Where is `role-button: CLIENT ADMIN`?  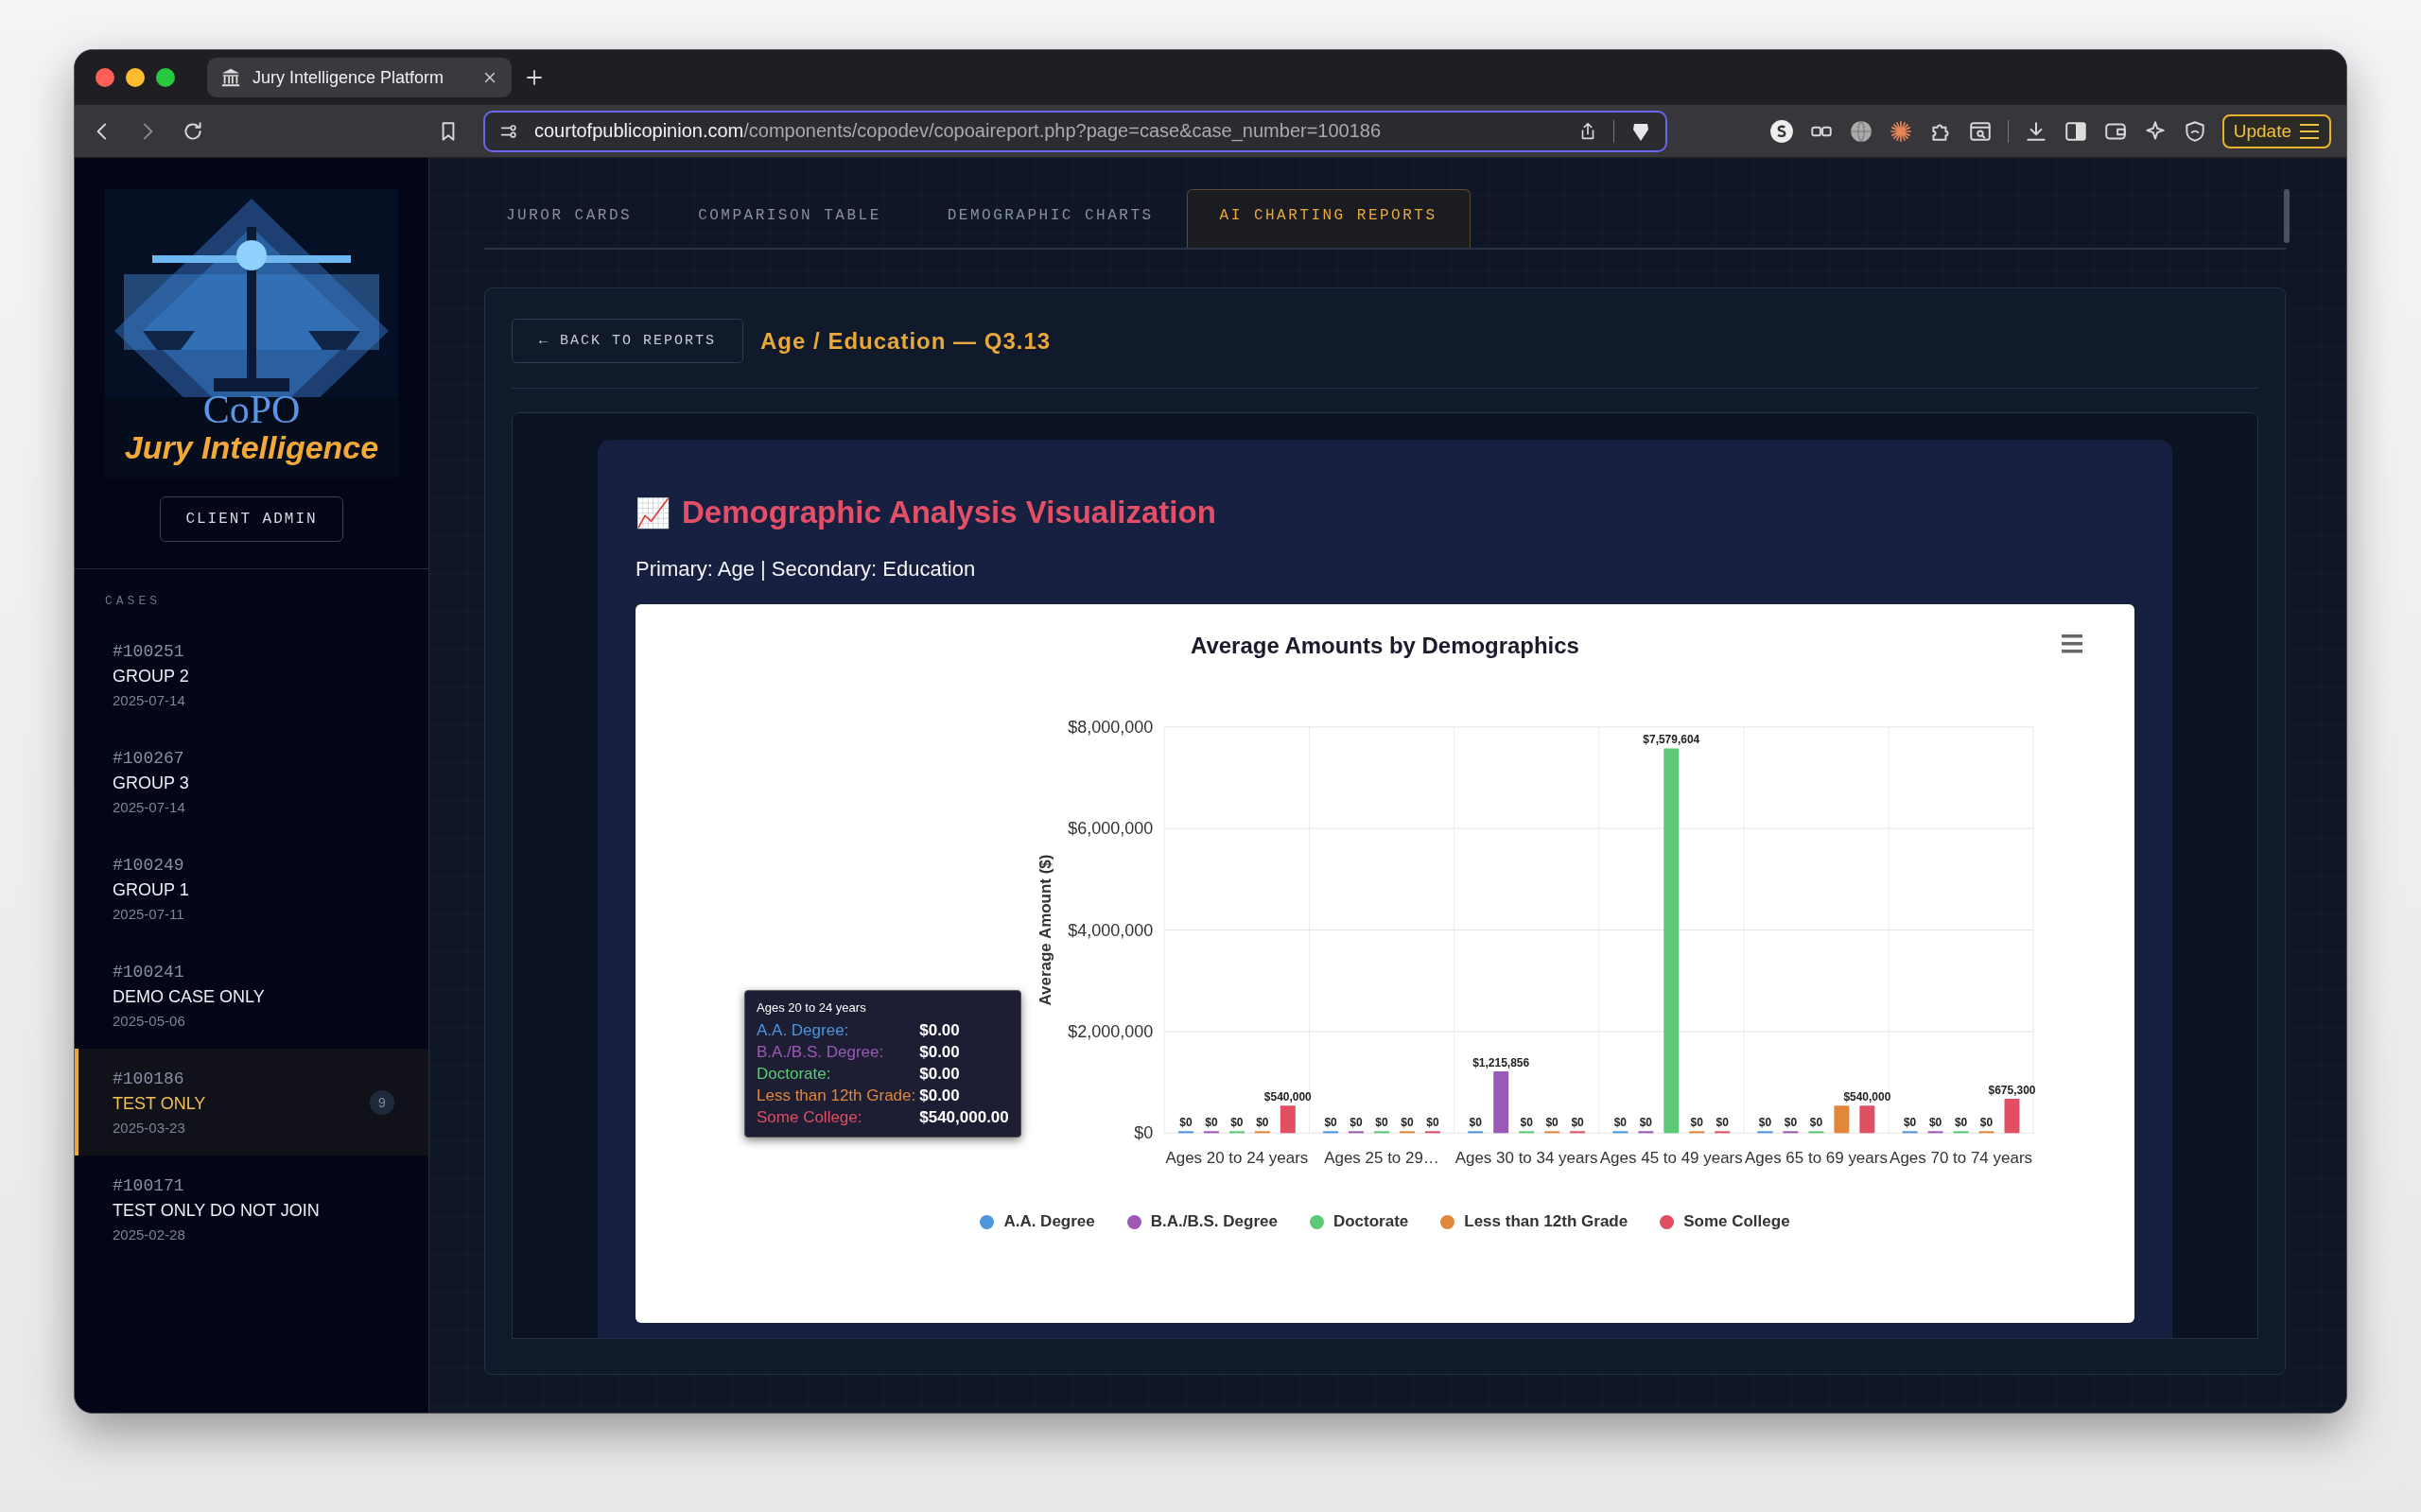
role-button: CLIENT ADMIN is located at coordinates (251, 519).